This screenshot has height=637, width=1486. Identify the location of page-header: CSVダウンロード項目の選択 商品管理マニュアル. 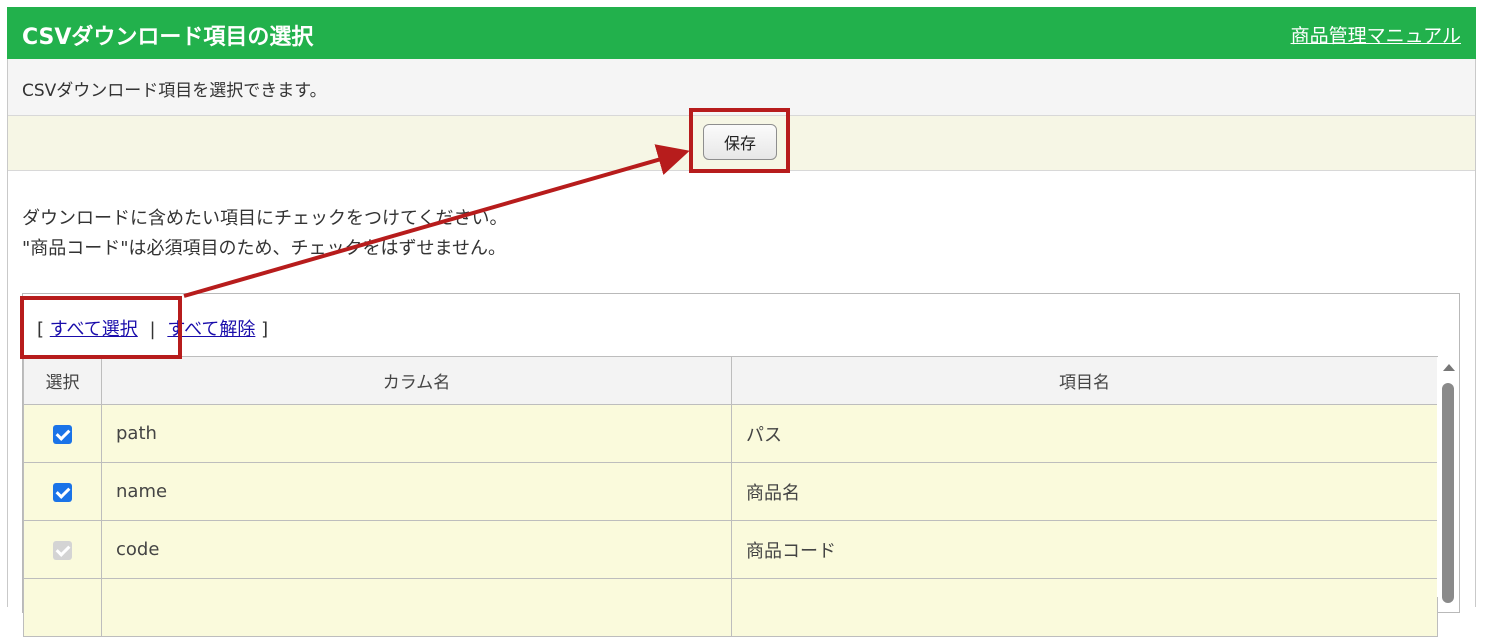
(741, 33).